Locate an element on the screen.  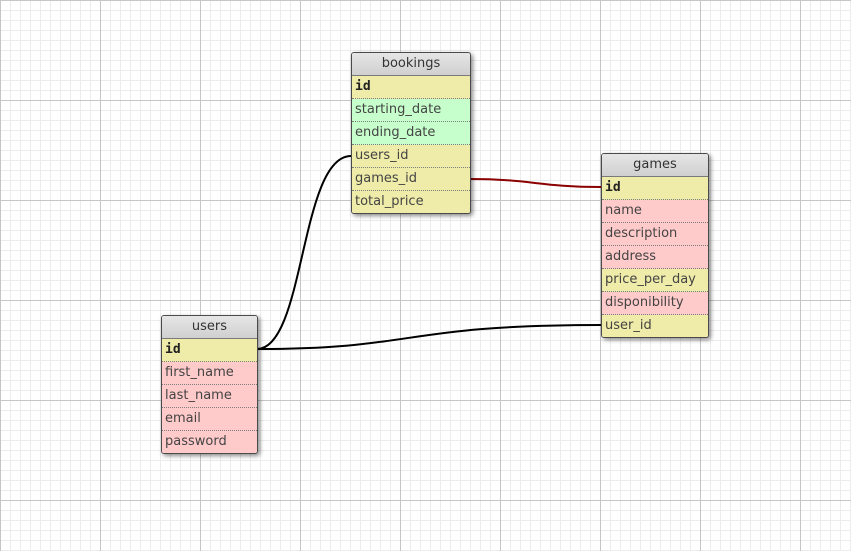
field-row: last_name is located at coordinates (209, 396).